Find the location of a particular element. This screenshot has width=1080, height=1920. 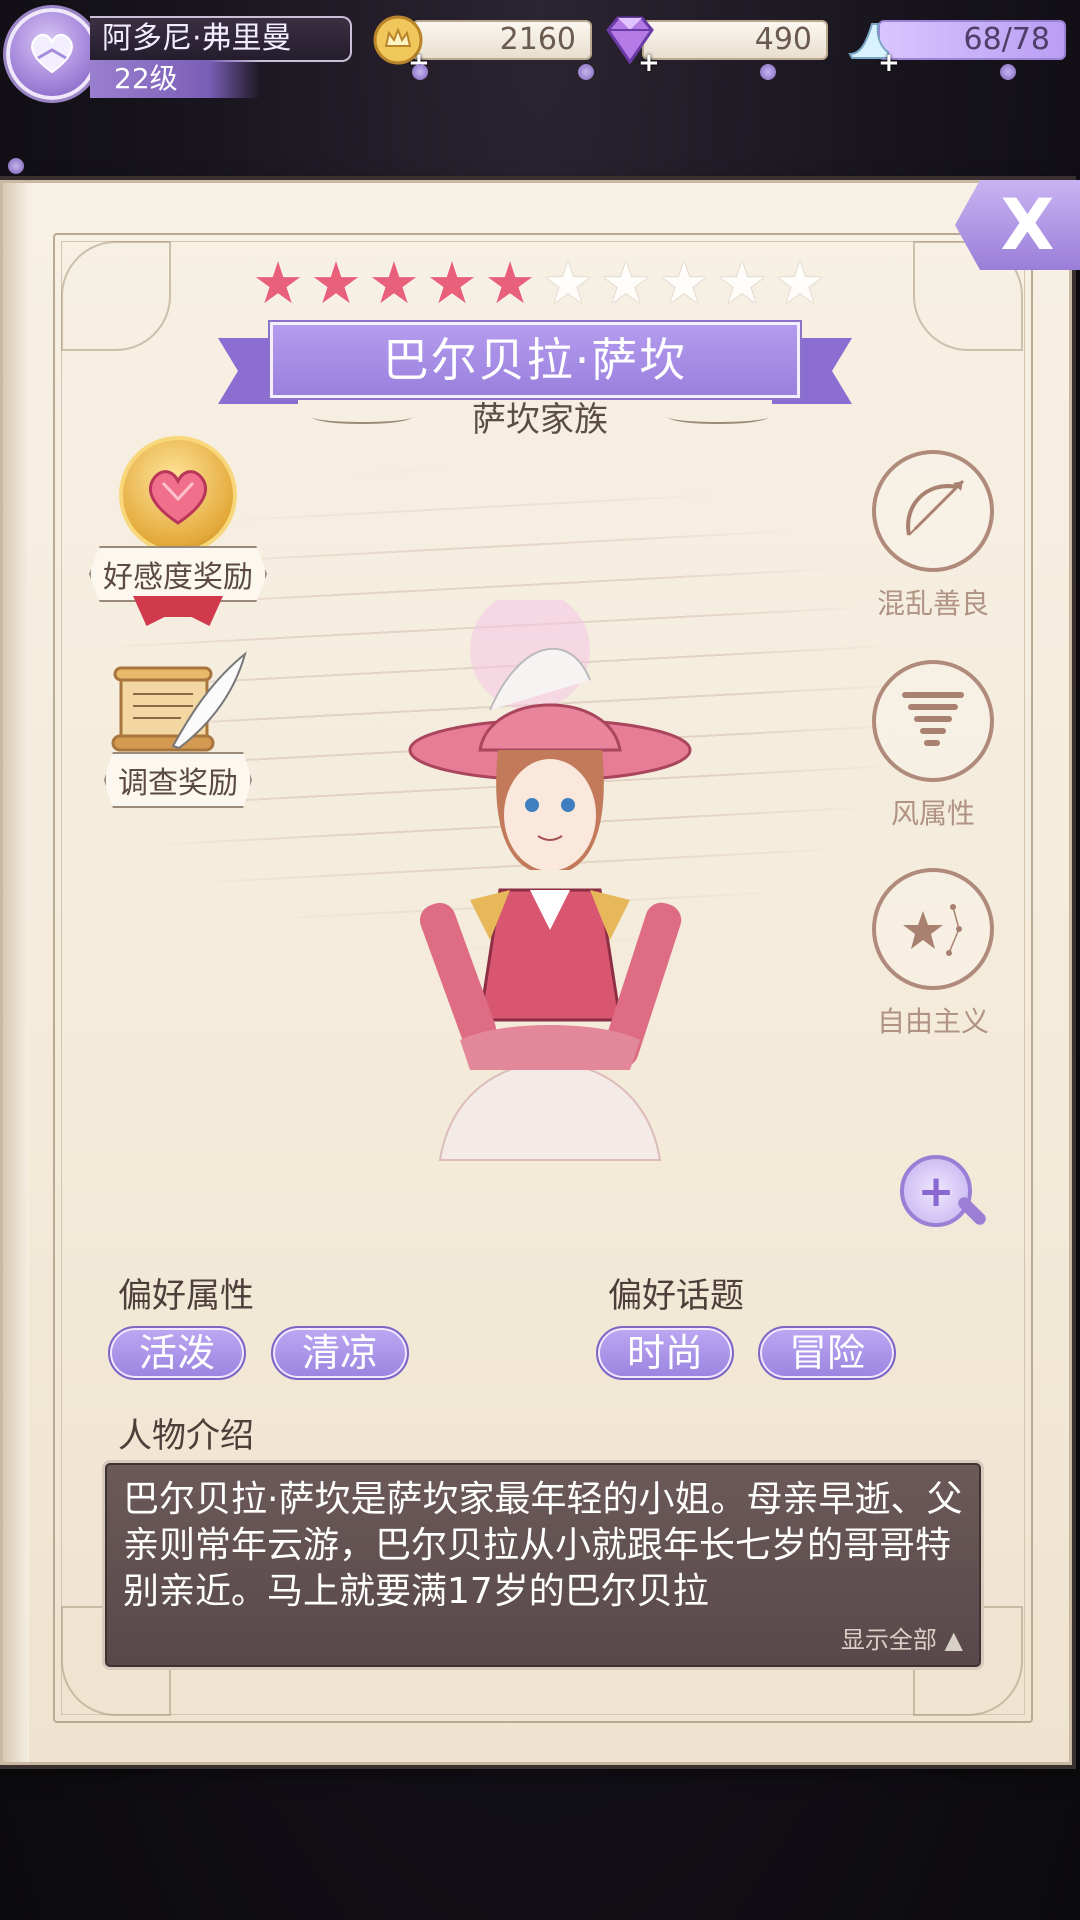

heart-hands-icon is located at coordinates (52, 54).